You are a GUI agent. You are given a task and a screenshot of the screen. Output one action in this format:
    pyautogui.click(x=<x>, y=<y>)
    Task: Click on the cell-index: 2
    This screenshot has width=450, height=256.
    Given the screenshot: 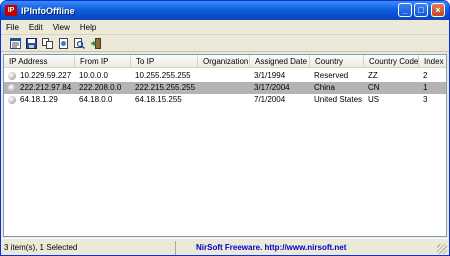 What is the action you would take?
    pyautogui.click(x=425, y=75)
    